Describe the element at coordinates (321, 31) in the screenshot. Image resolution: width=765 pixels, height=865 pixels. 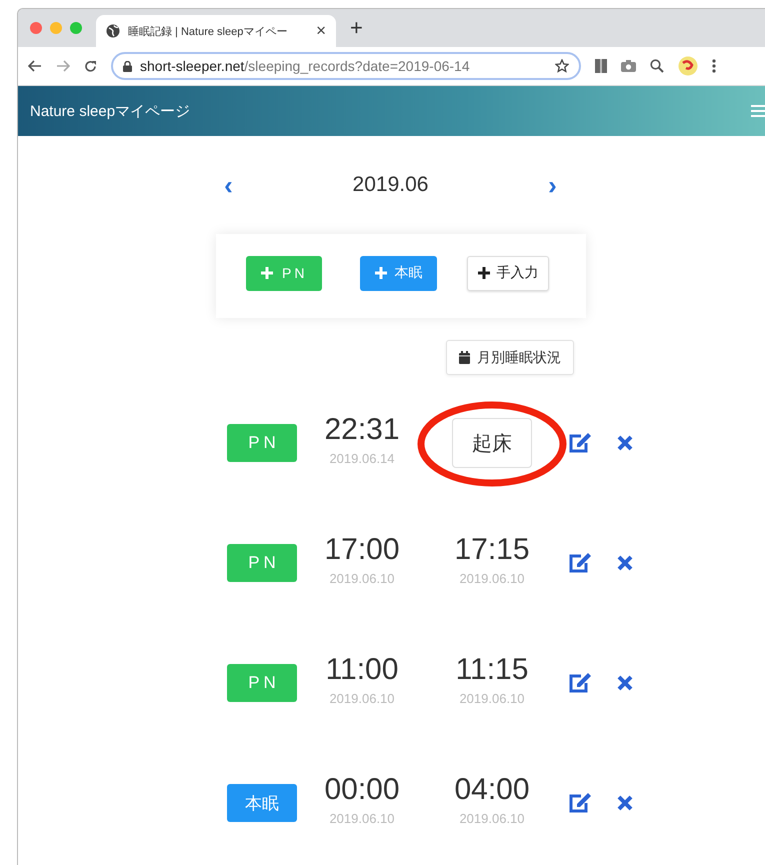
I see `tab-close-button: ×` at that location.